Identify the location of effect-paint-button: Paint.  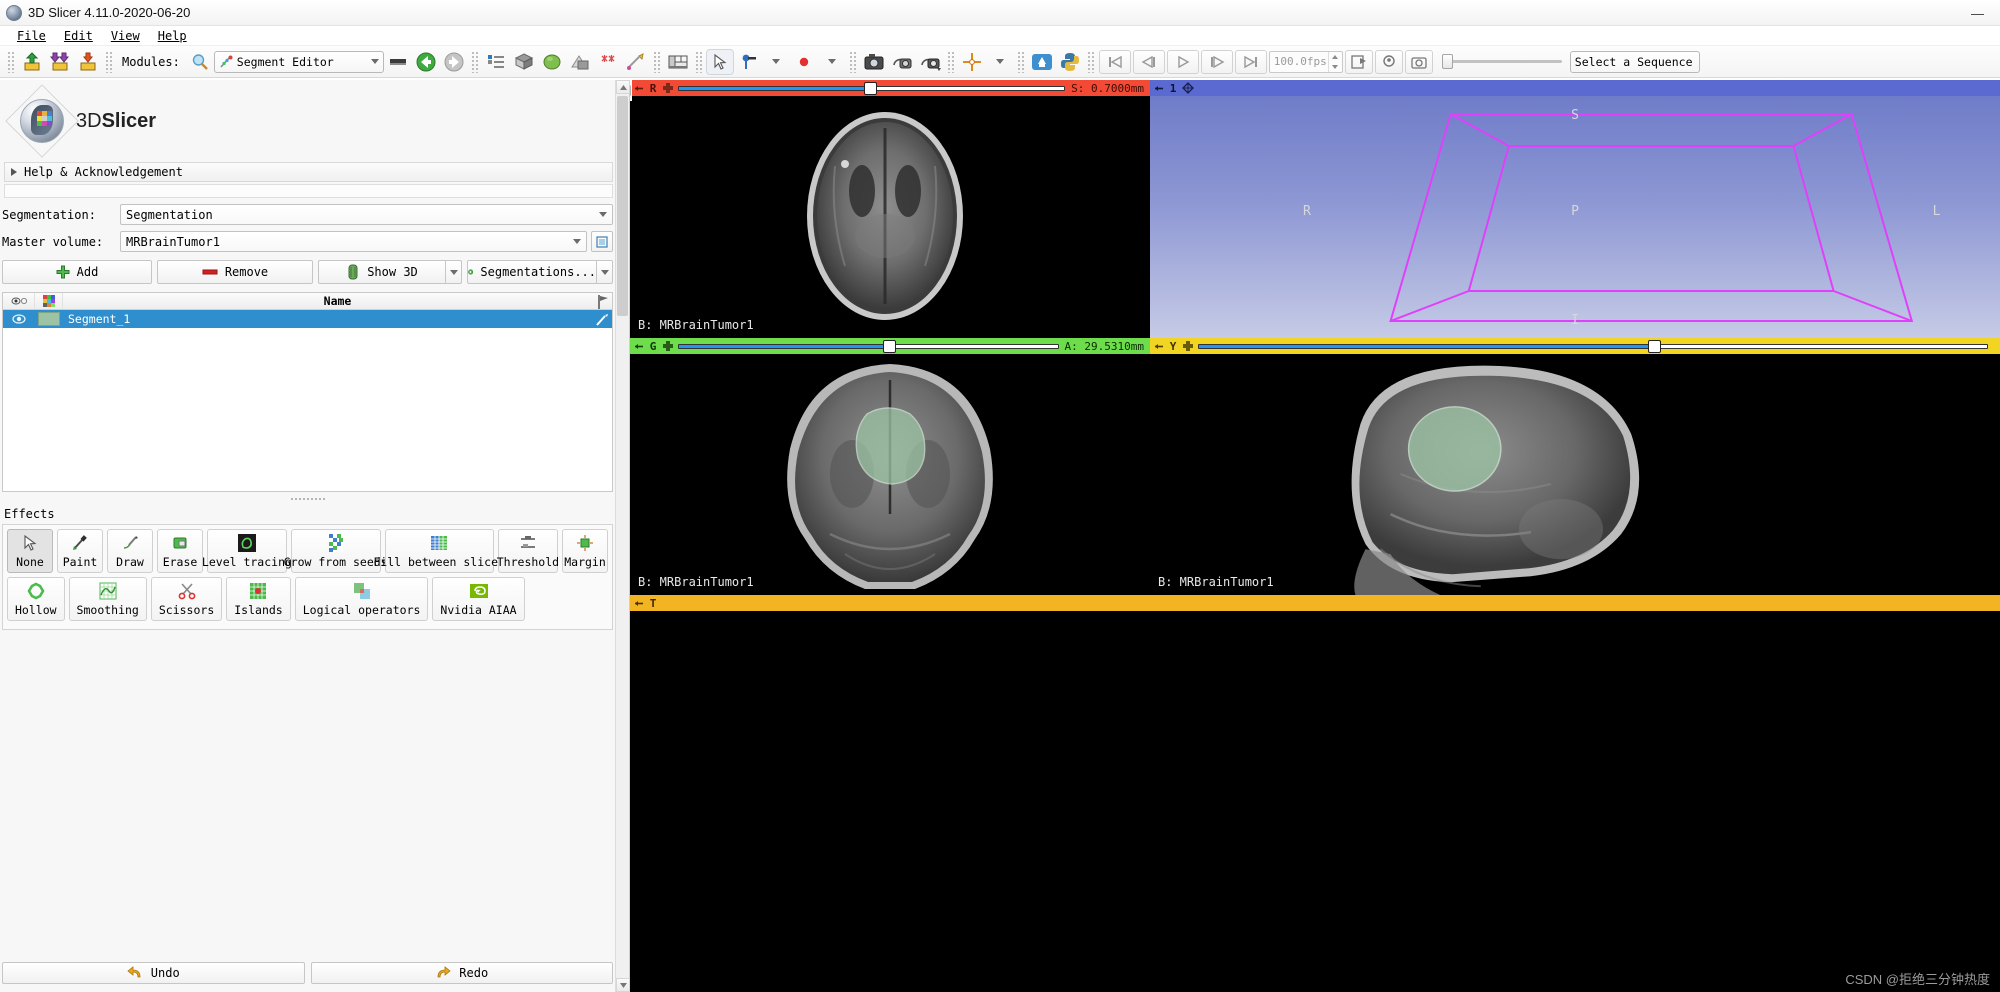
(80, 551).